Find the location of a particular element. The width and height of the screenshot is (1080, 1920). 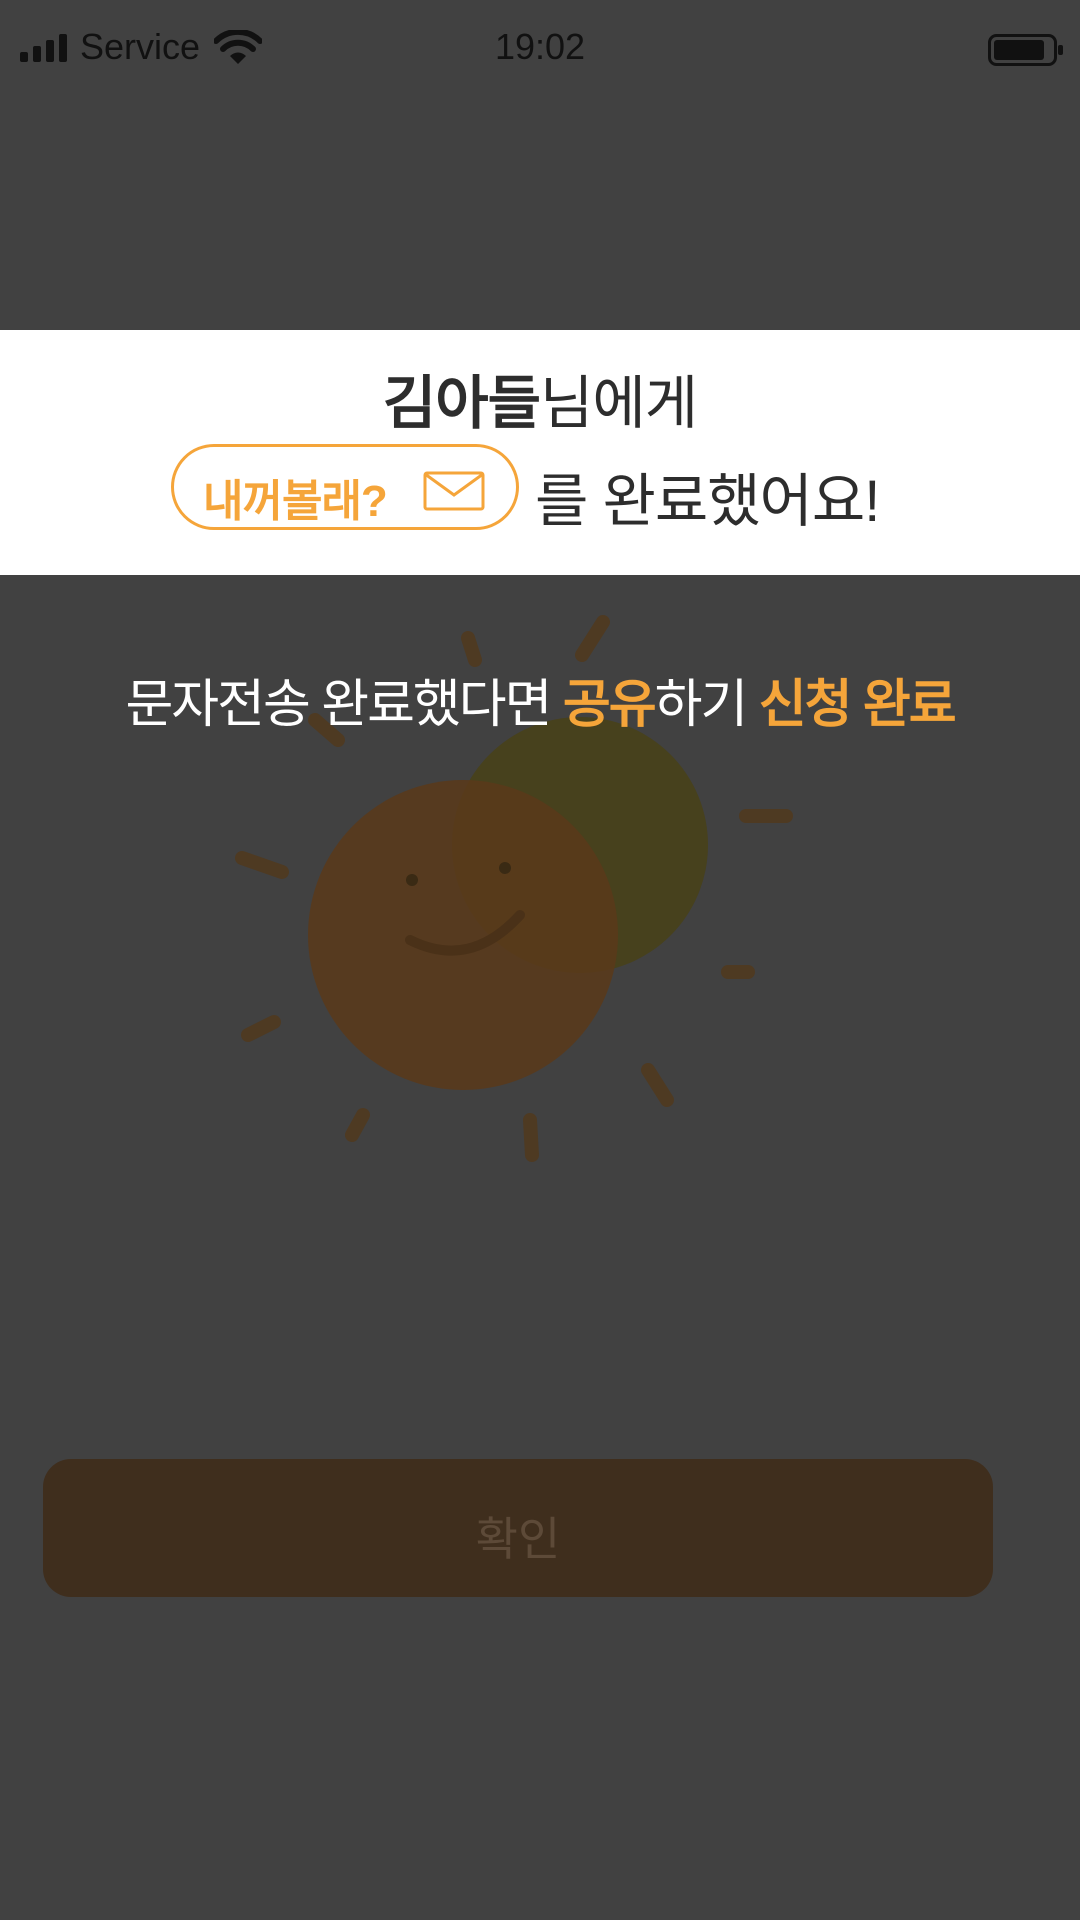

instruction-part2: 하기 is located at coordinates (706, 705).